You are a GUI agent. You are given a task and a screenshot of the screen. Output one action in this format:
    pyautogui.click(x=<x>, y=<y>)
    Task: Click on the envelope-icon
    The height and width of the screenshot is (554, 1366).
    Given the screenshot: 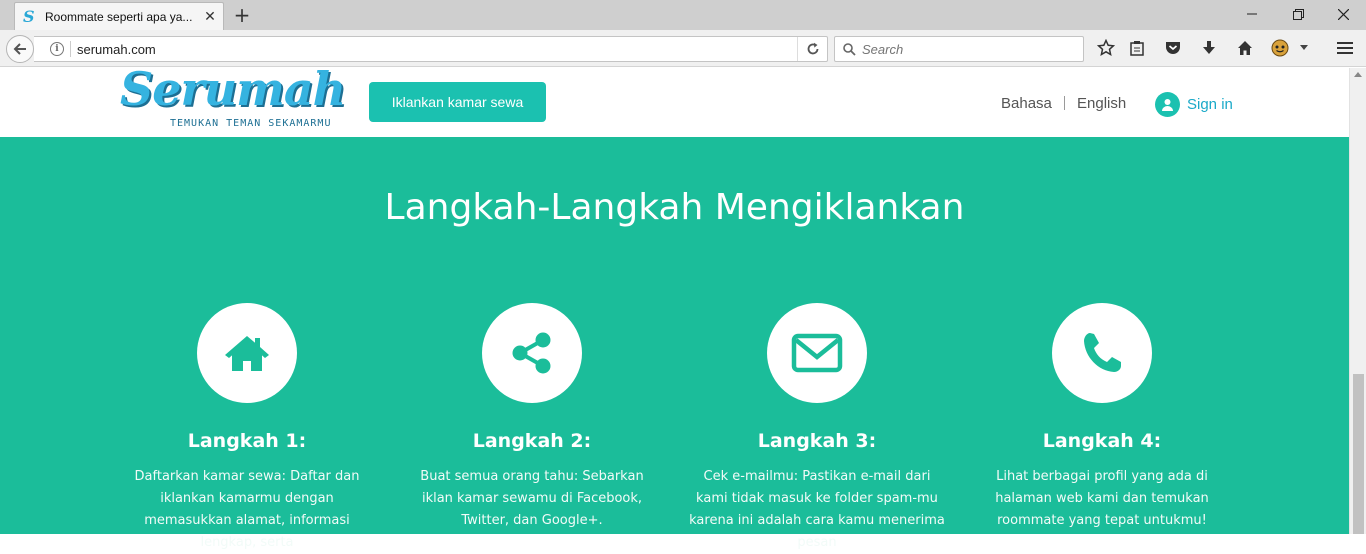 What is the action you would take?
    pyautogui.click(x=817, y=353)
    